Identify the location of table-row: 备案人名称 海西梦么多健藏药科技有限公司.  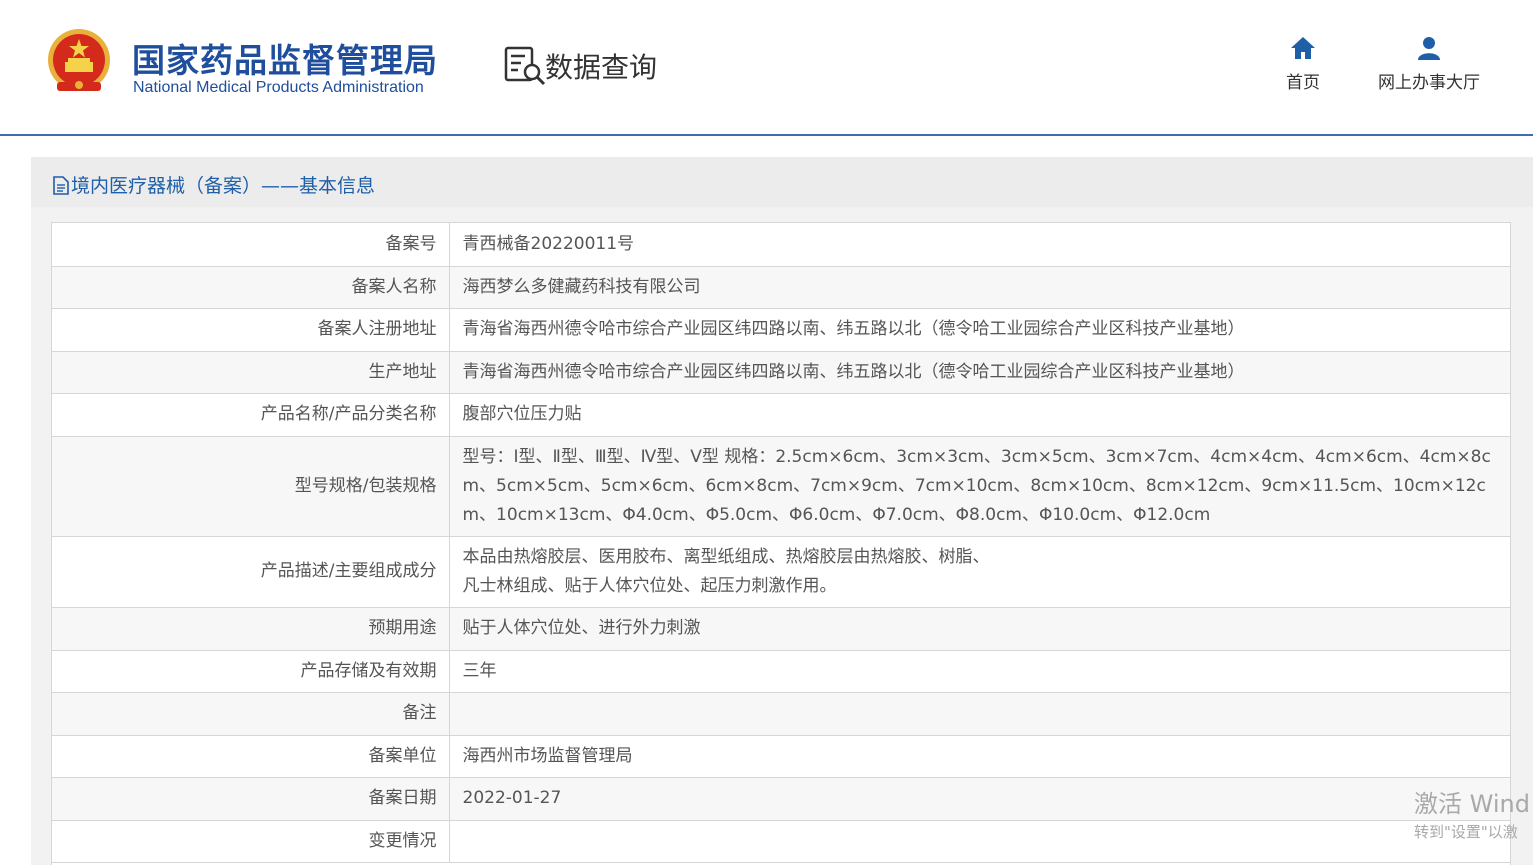
(781, 287).